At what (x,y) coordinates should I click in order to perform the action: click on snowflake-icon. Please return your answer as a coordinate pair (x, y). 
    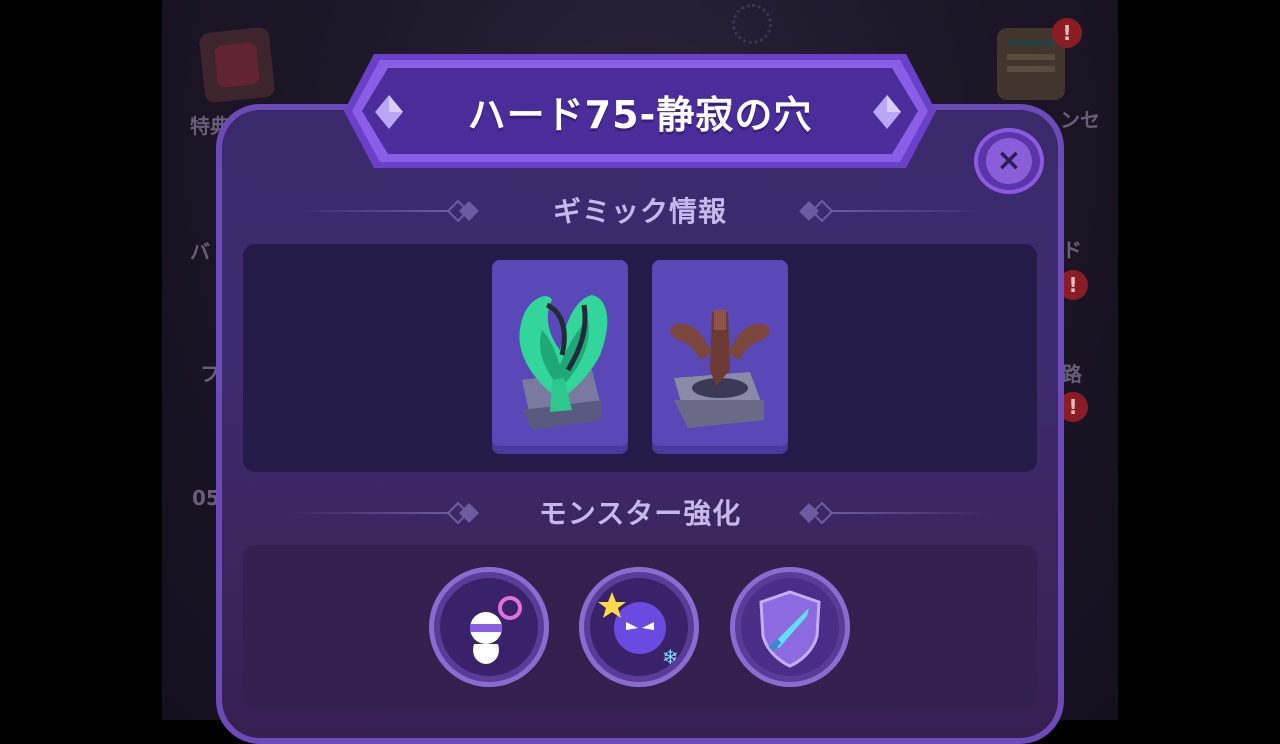
    Looking at the image, I should click on (752, 24).